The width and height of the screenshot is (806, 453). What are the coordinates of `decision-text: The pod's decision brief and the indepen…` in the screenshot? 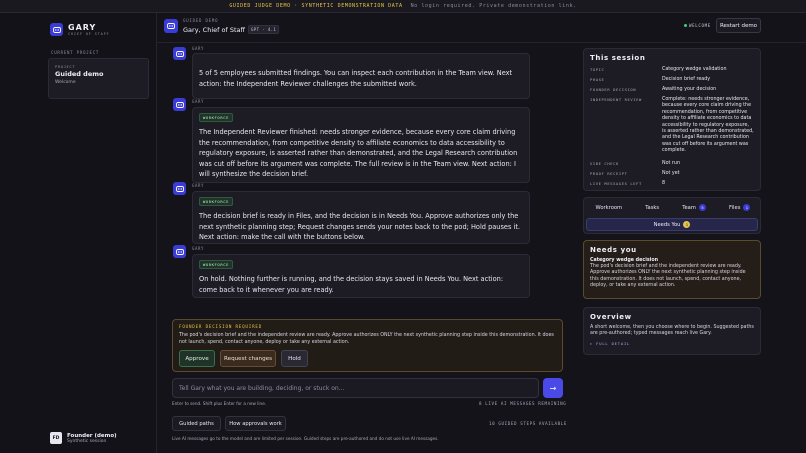 It's located at (366, 339).